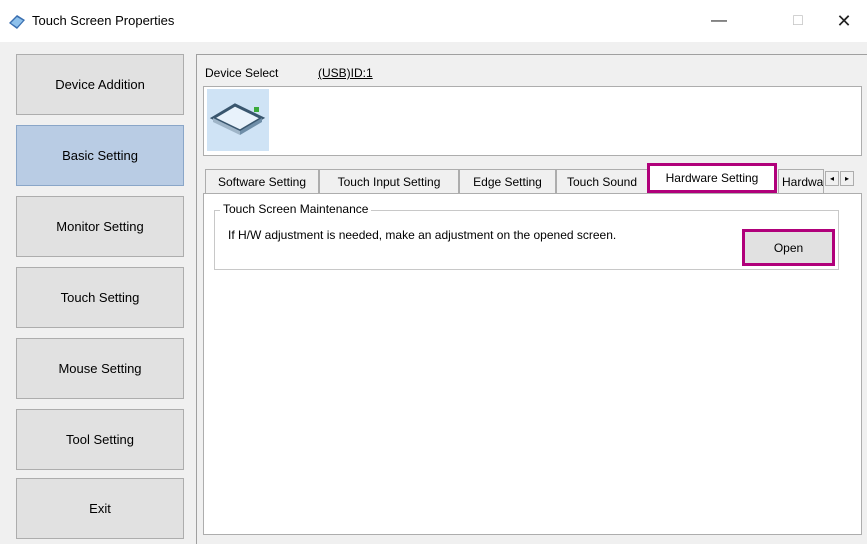  I want to click on window-title: Touch Screen Properties, so click(103, 20).